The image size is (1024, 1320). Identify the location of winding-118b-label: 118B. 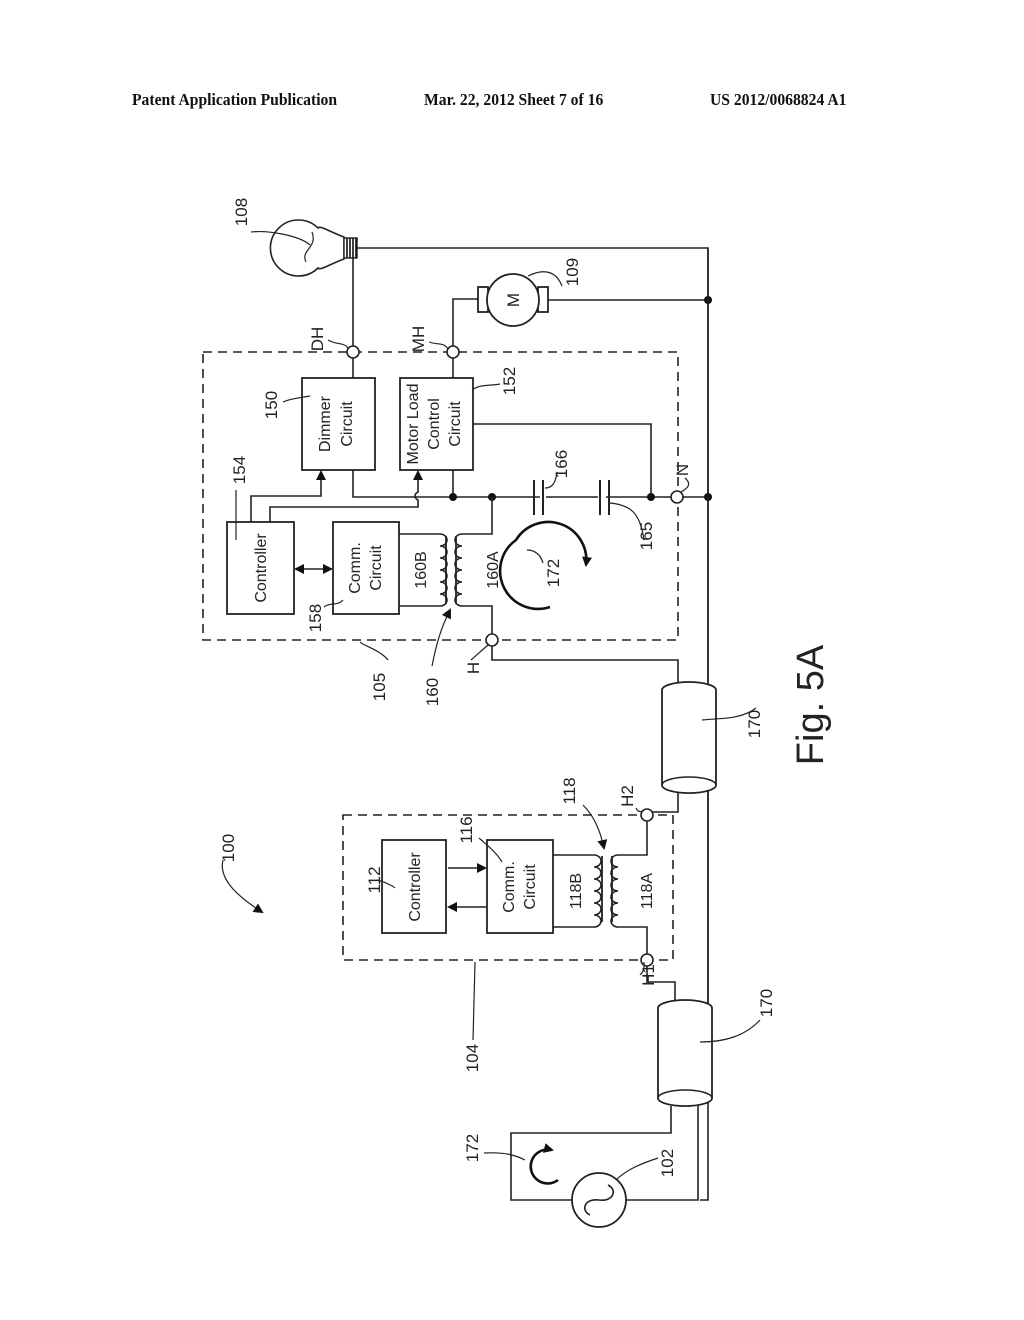
(576, 891).